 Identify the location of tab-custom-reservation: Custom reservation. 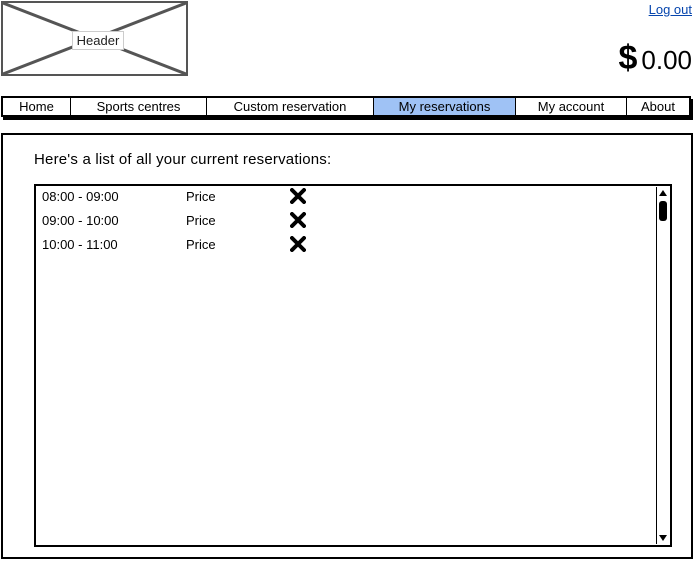
(290, 106).